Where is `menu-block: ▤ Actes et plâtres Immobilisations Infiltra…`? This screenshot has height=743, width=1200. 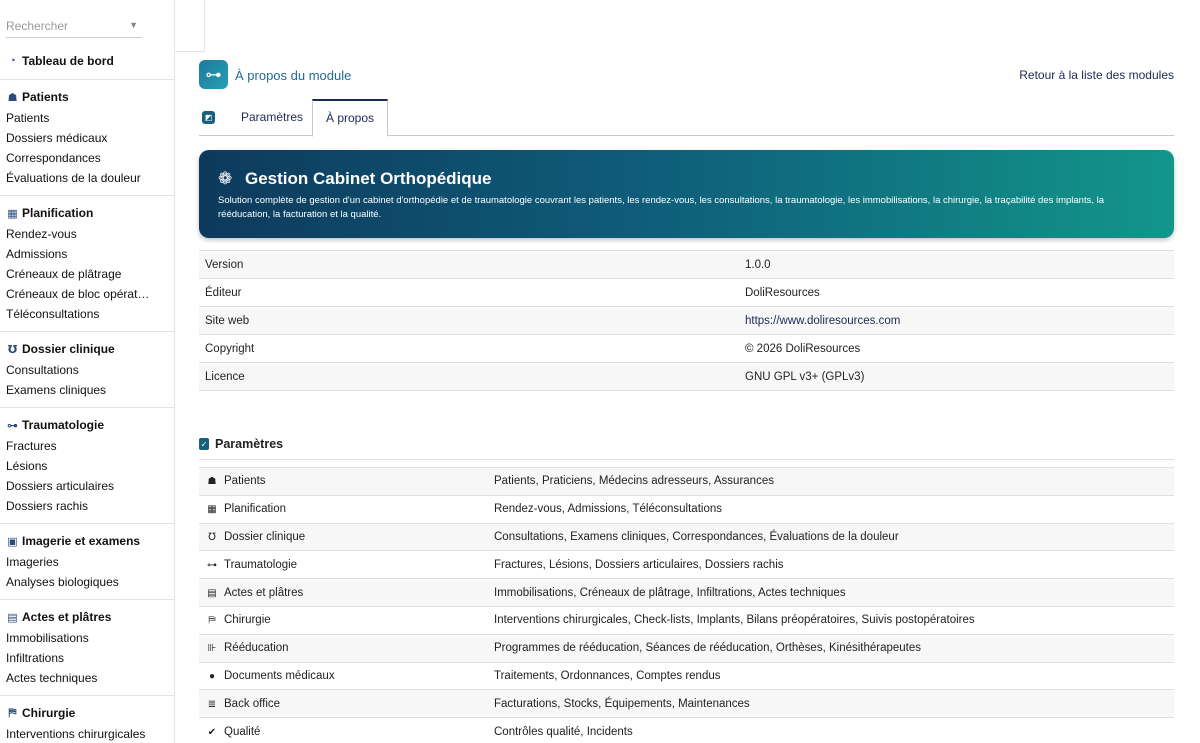 menu-block: ▤ Actes et plâtres Immobilisations Infiltra… is located at coordinates (87, 648).